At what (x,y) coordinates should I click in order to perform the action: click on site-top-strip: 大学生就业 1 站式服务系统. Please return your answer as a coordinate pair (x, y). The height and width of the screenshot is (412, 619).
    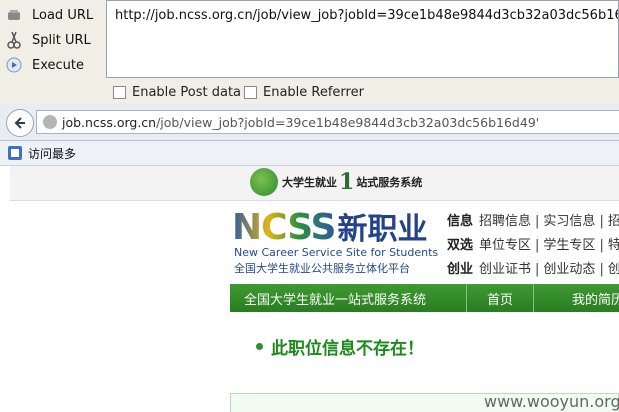
    Looking at the image, I should click on (314, 183).